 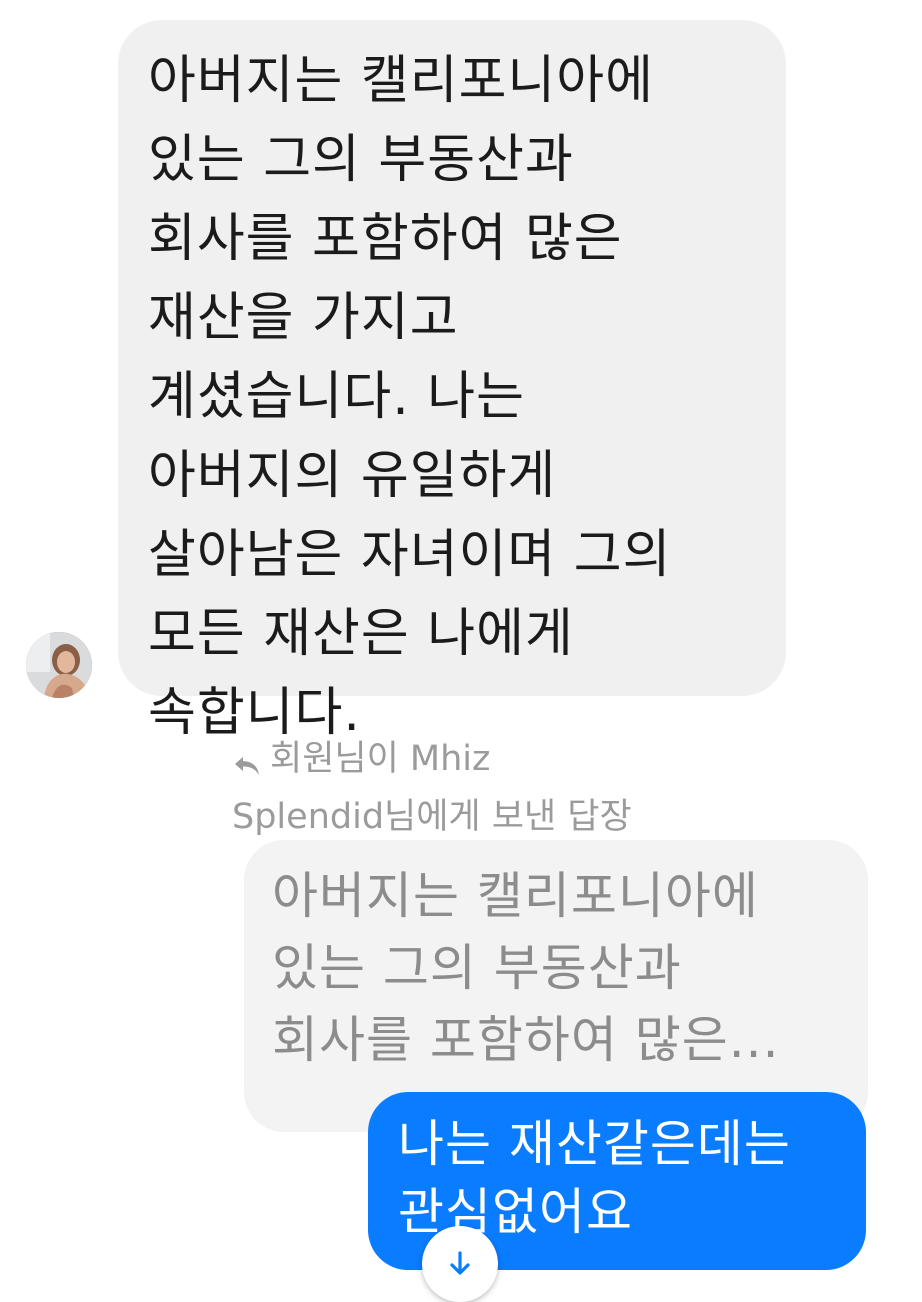 I want to click on sent-text-line: 나는 재산같은데는, so click(x=594, y=1144).